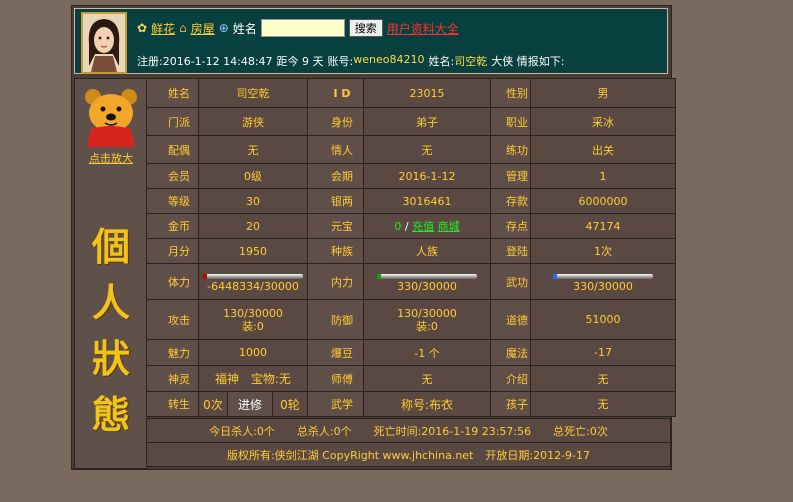  I want to click on job-label: 职业, so click(510, 121).